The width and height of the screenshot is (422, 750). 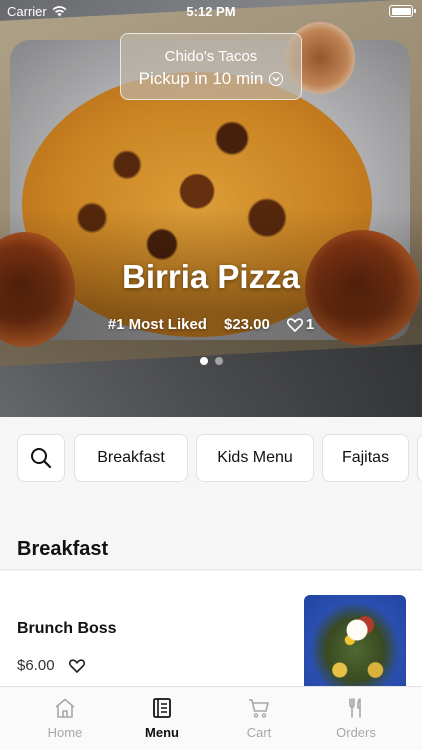 What do you see at coordinates (211, 56) in the screenshot?
I see `store-name: Chido's Tacos` at bounding box center [211, 56].